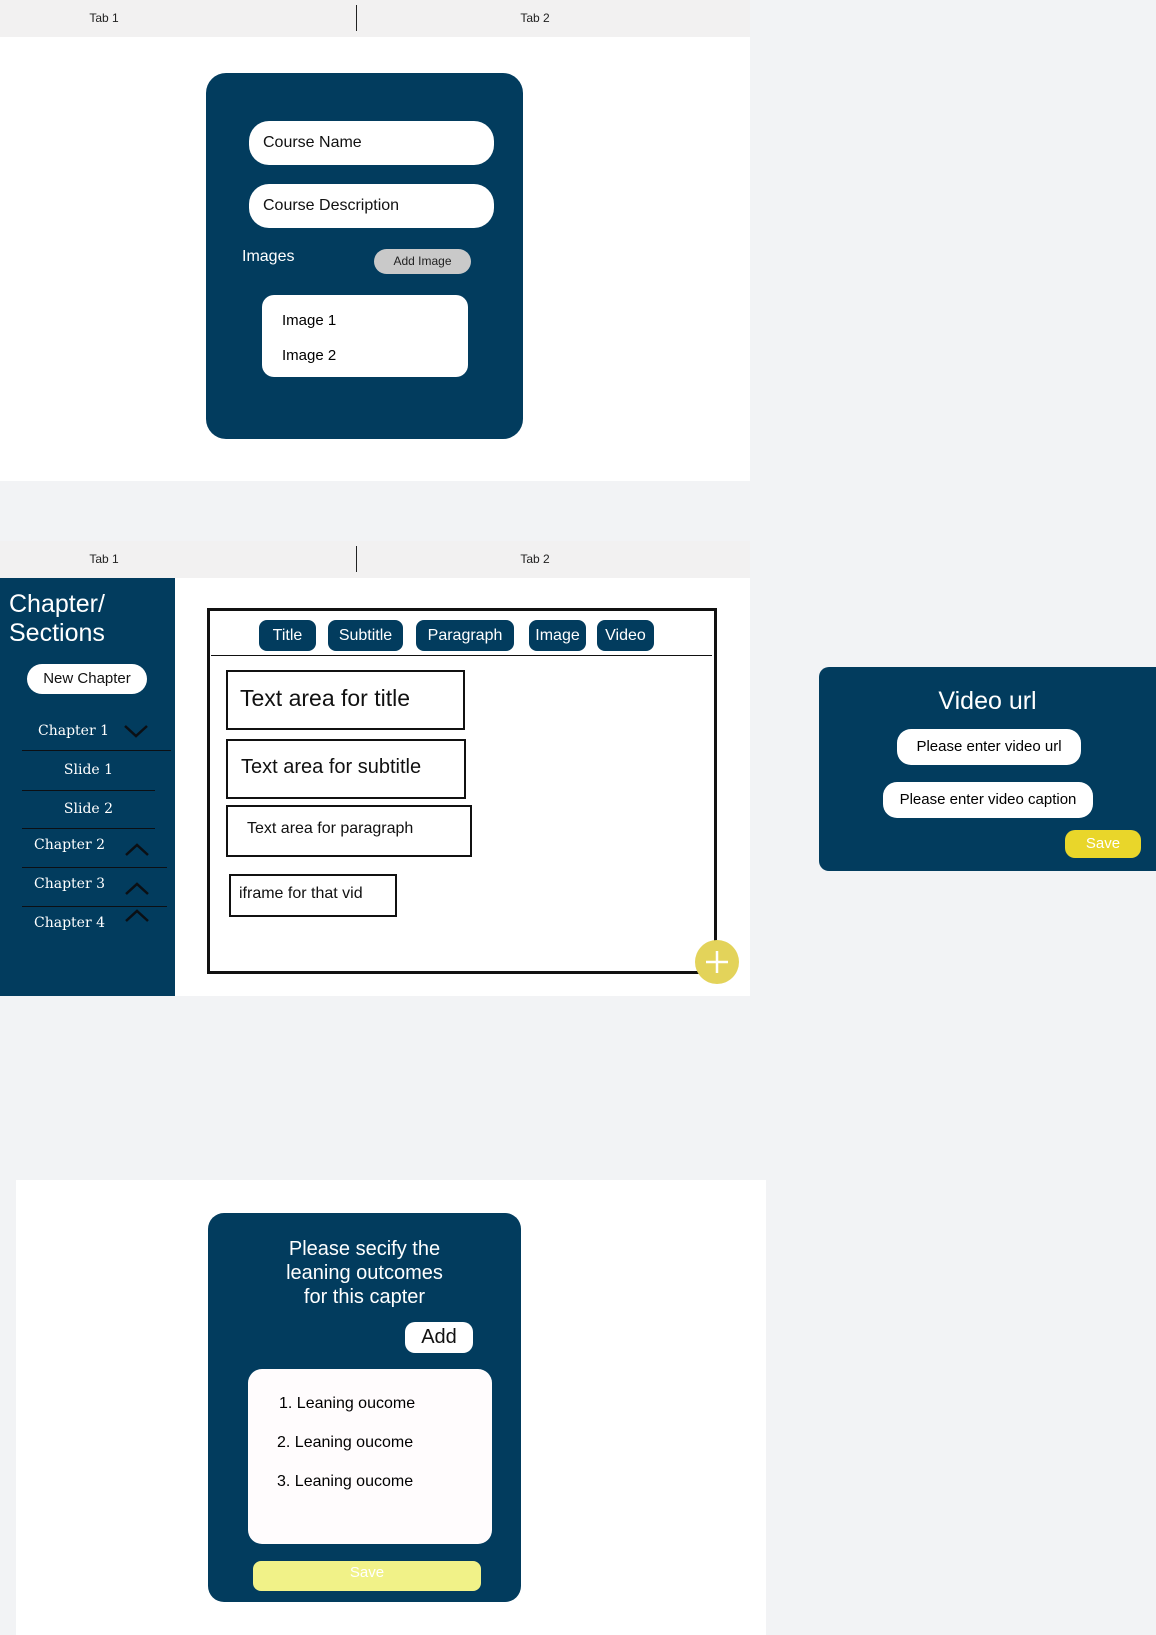 This screenshot has width=1156, height=1635. Describe the element at coordinates (461, 655) in the screenshot. I see `toolbar-divider` at that location.